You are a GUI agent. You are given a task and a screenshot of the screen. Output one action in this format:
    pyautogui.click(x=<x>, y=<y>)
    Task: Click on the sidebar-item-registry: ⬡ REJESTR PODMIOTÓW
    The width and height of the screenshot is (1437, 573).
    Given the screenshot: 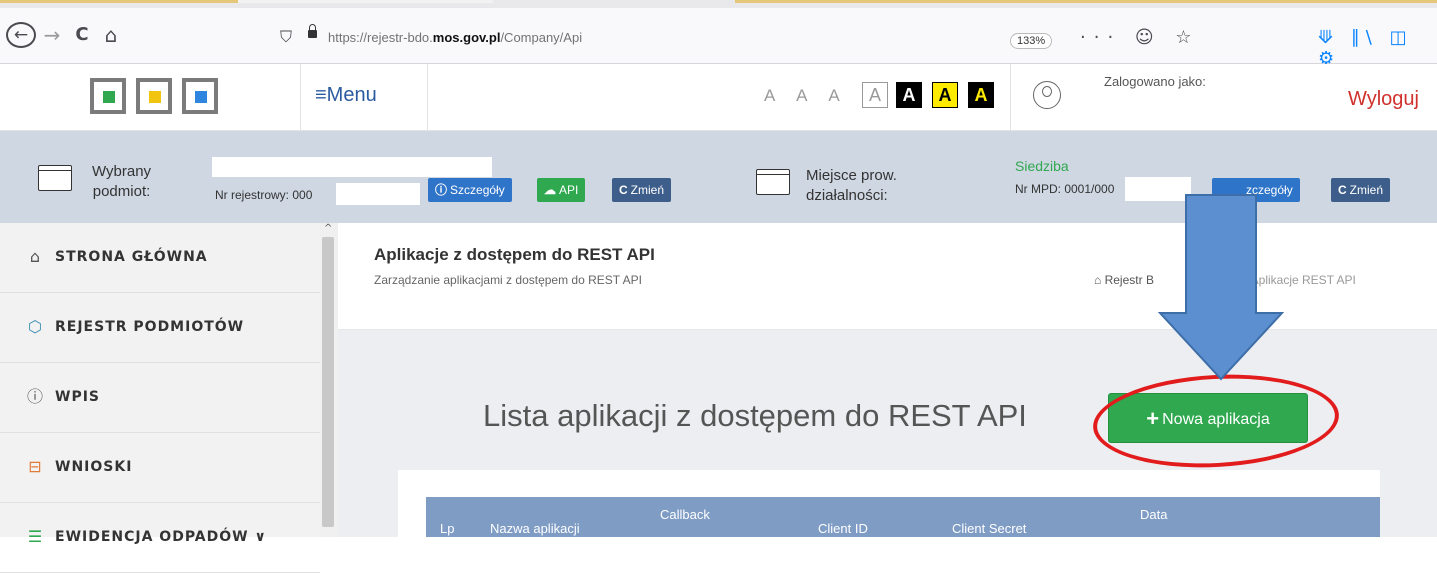 What is the action you would take?
    pyautogui.click(x=160, y=328)
    